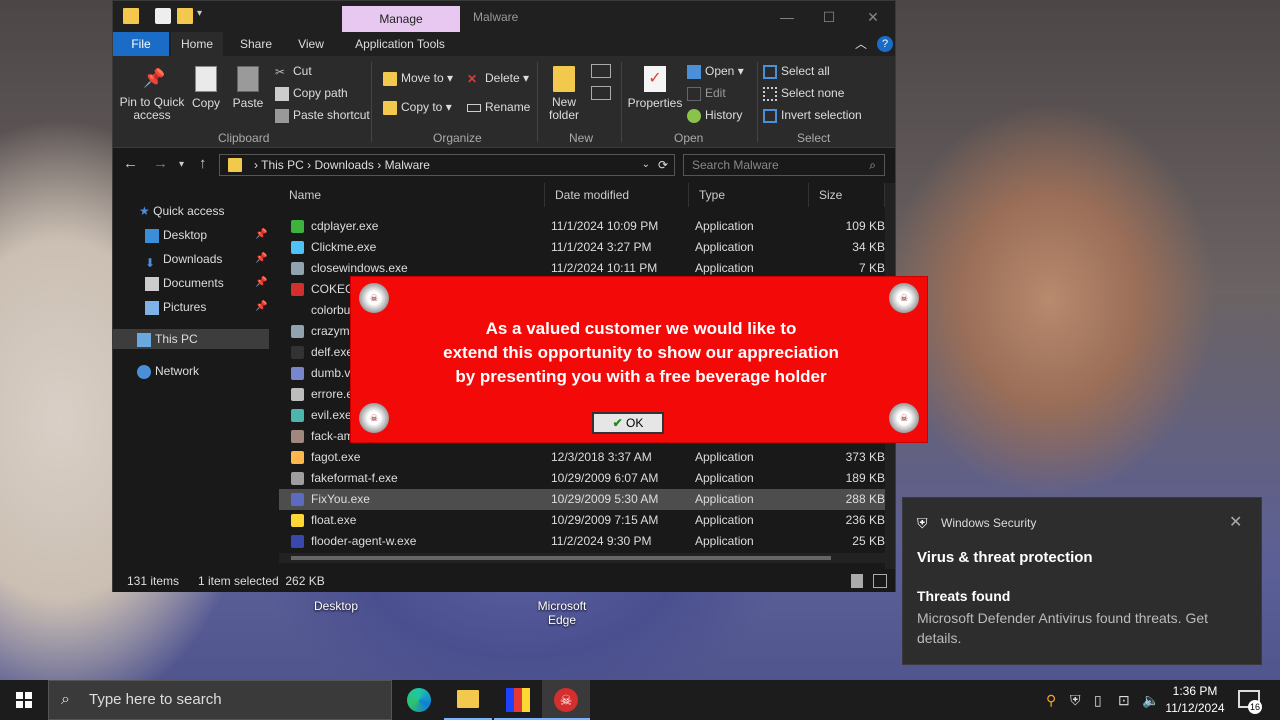 This screenshot has height=720, width=1280. Describe the element at coordinates (562, 613) in the screenshot. I see `desktop-icon-edge: Microsoft Edge` at that location.